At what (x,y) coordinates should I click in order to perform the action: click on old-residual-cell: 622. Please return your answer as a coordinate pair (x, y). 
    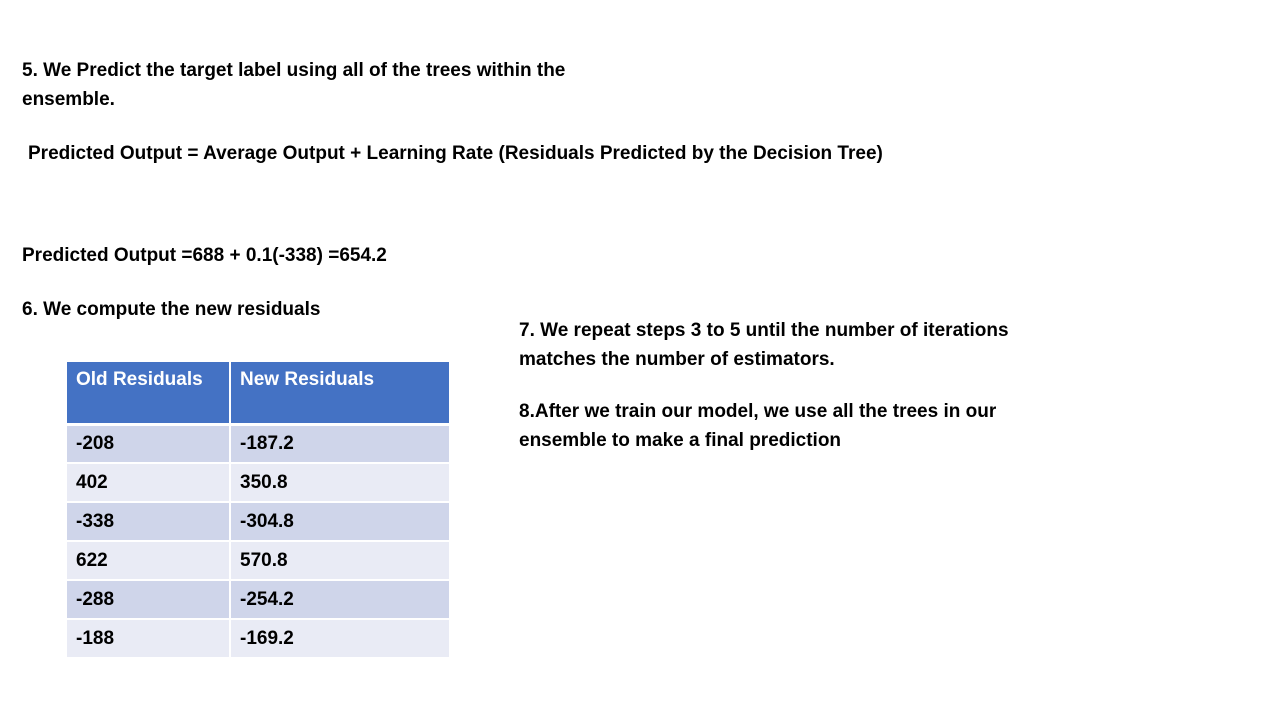
    Looking at the image, I should click on (148, 560).